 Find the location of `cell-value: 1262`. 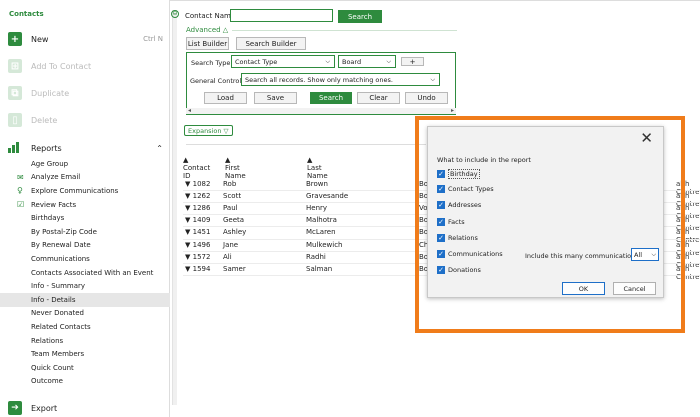

cell-value: 1262 is located at coordinates (201, 196).